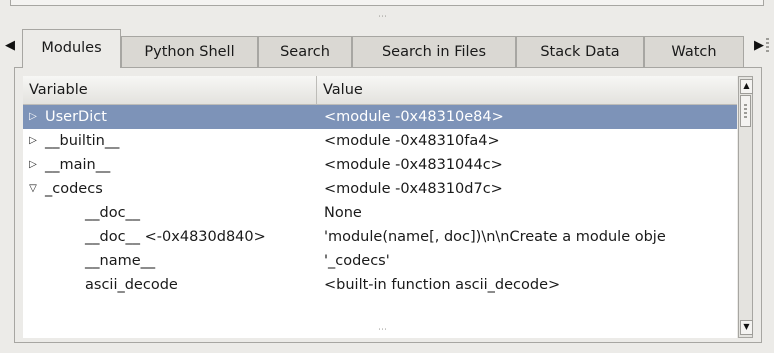 The image size is (774, 353). What do you see at coordinates (442, 285) in the screenshot?
I see `variable-value: <built-in function ascii_decode>` at bounding box center [442, 285].